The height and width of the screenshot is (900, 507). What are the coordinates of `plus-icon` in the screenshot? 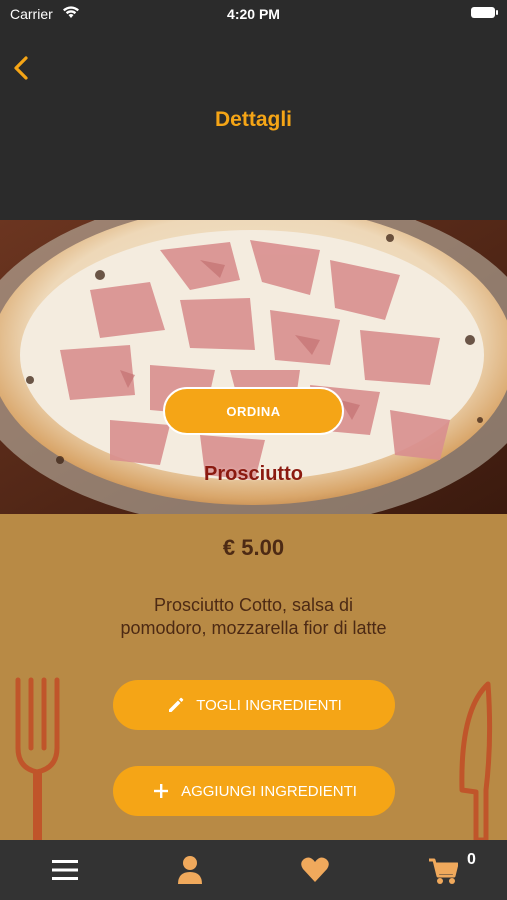 It's located at (161, 791).